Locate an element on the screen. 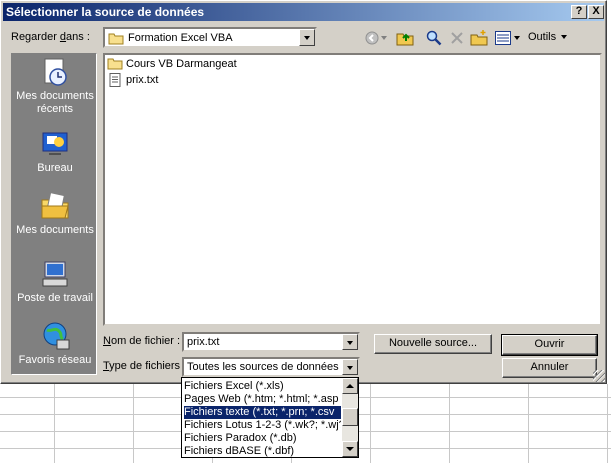 The image size is (611, 463). place-recent-documents: Mes documents récents is located at coordinates (55, 86).